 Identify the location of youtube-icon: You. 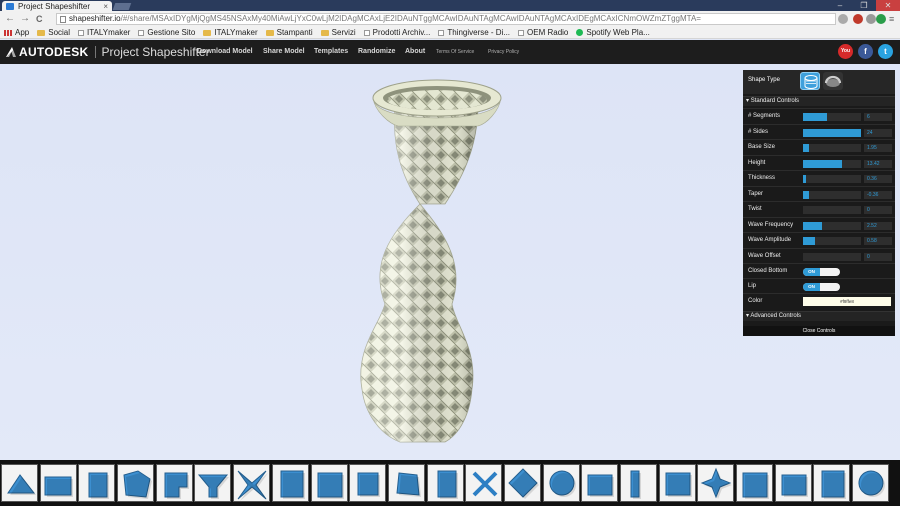
(845, 51).